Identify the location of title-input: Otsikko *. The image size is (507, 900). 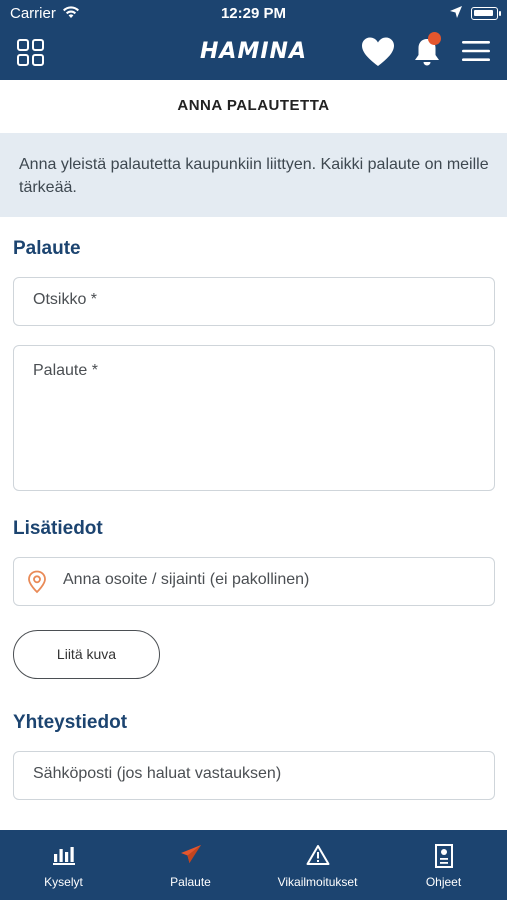
(254, 301).